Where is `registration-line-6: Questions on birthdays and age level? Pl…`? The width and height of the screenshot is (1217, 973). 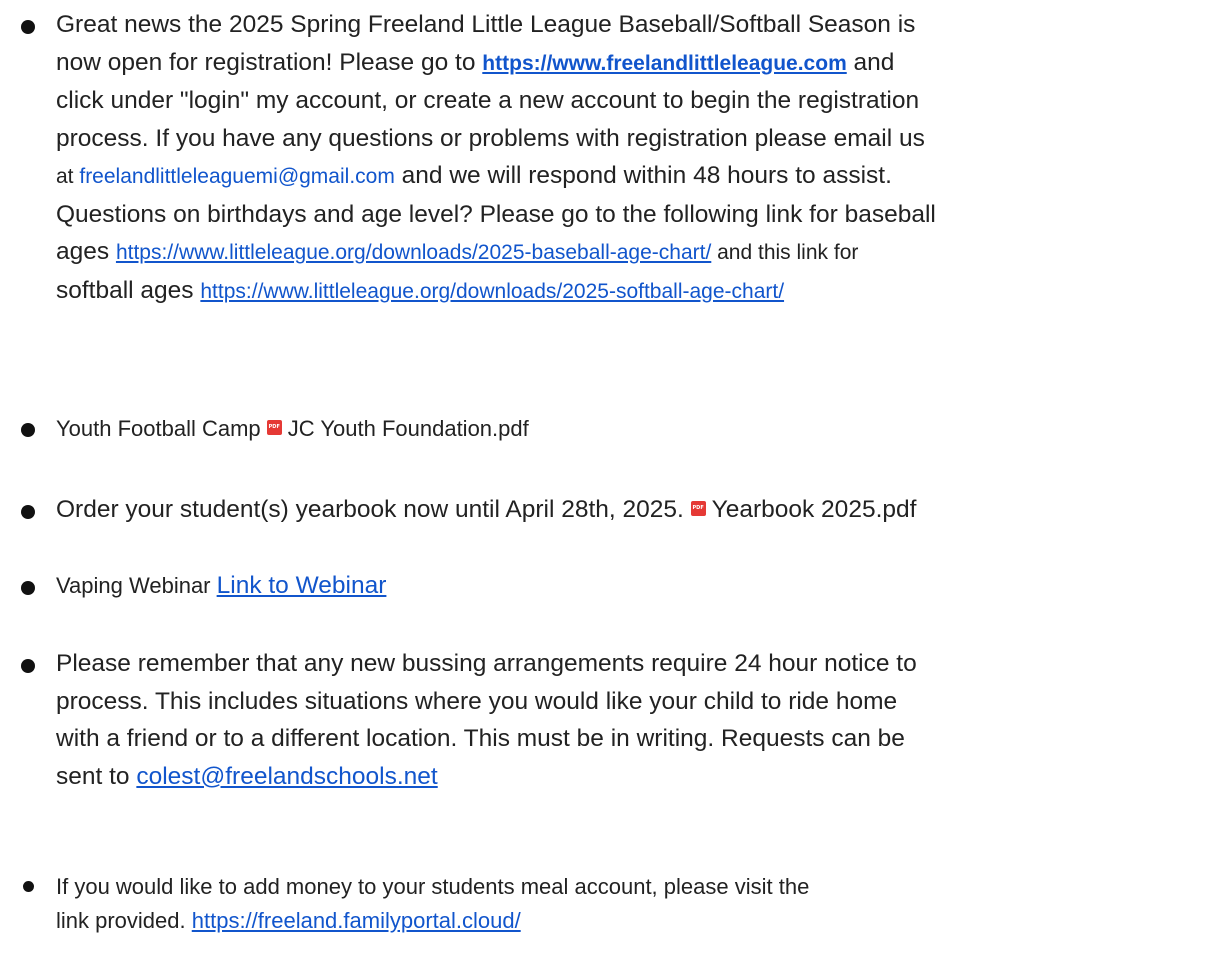
registration-line-6: Questions on birthdays and age level? Pl… is located at coordinates (496, 214).